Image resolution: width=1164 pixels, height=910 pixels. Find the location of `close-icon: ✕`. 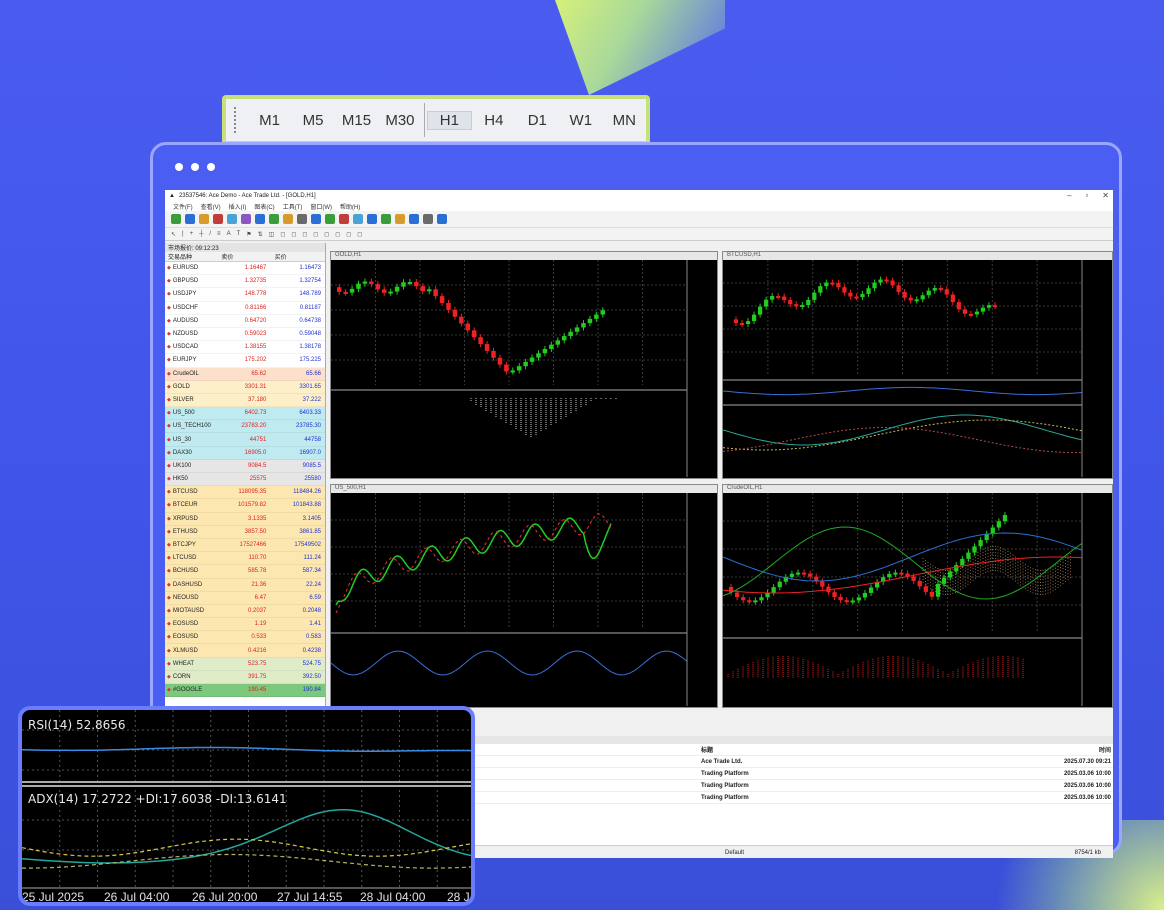

close-icon: ✕ is located at coordinates (1105, 195).